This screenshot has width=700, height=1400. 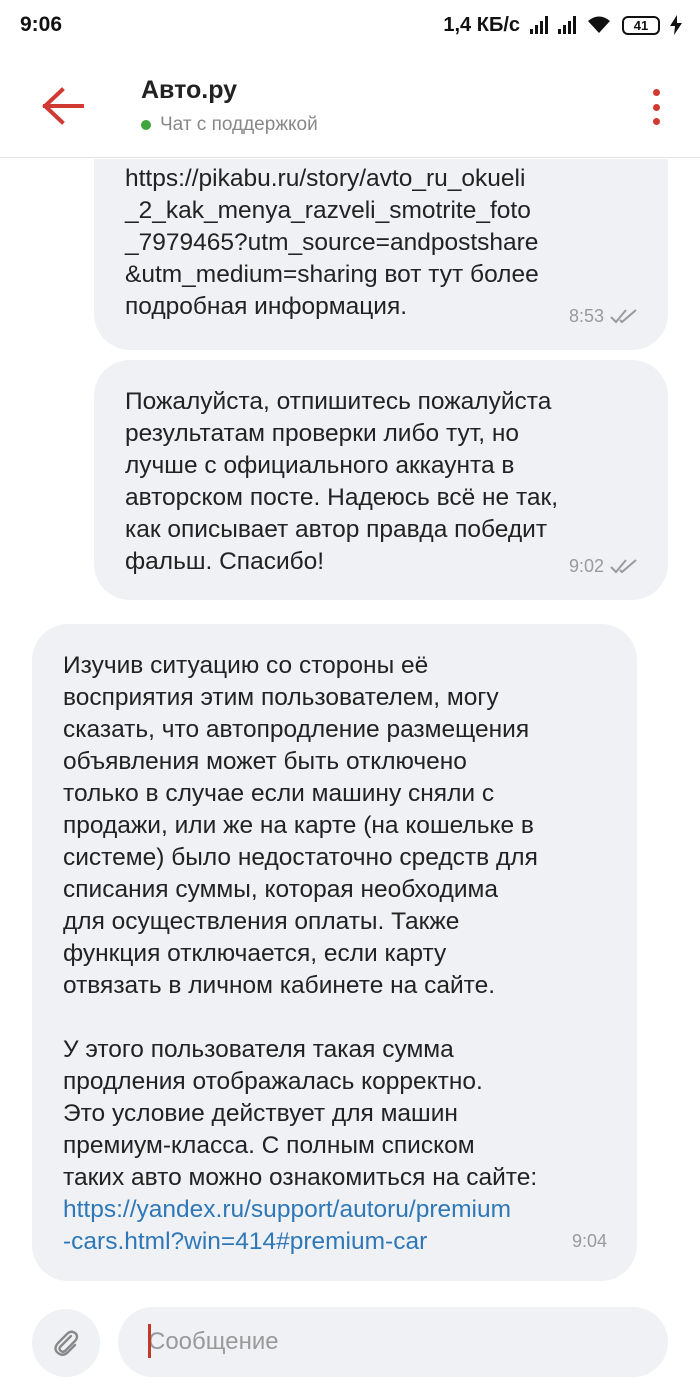 What do you see at coordinates (481, 24) in the screenshot?
I see `network-speed: 1,4 КБ/с` at bounding box center [481, 24].